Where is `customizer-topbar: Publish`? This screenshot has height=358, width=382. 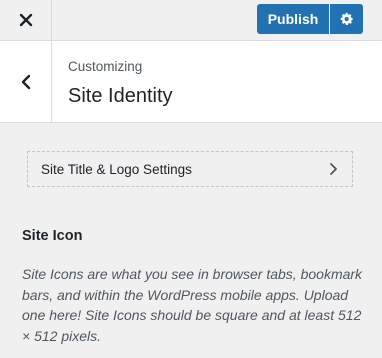 customizer-topbar: Publish is located at coordinates (191, 20).